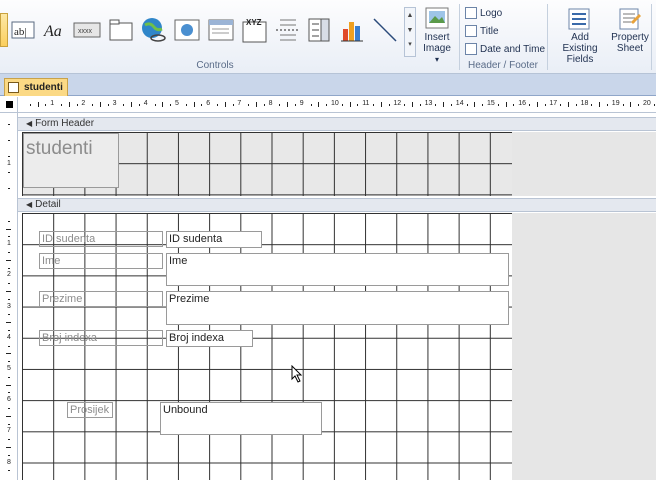 This screenshot has width=656, height=480. Describe the element at coordinates (221, 30) in the screenshot. I see `navigation-control` at that location.